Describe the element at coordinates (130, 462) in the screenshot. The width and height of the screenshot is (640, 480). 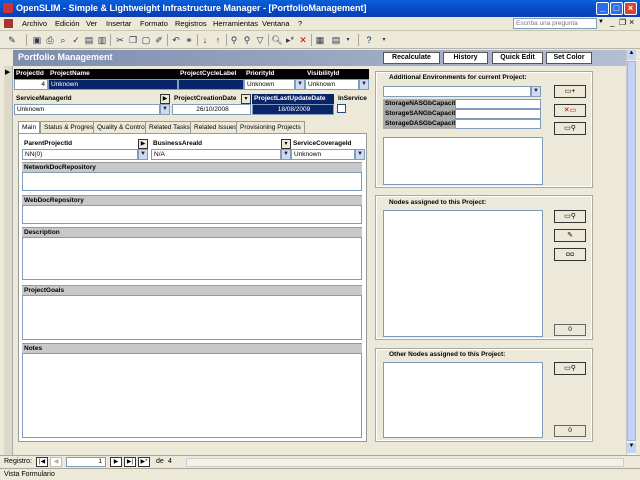
I see `last-record-button: ▶|` at that location.